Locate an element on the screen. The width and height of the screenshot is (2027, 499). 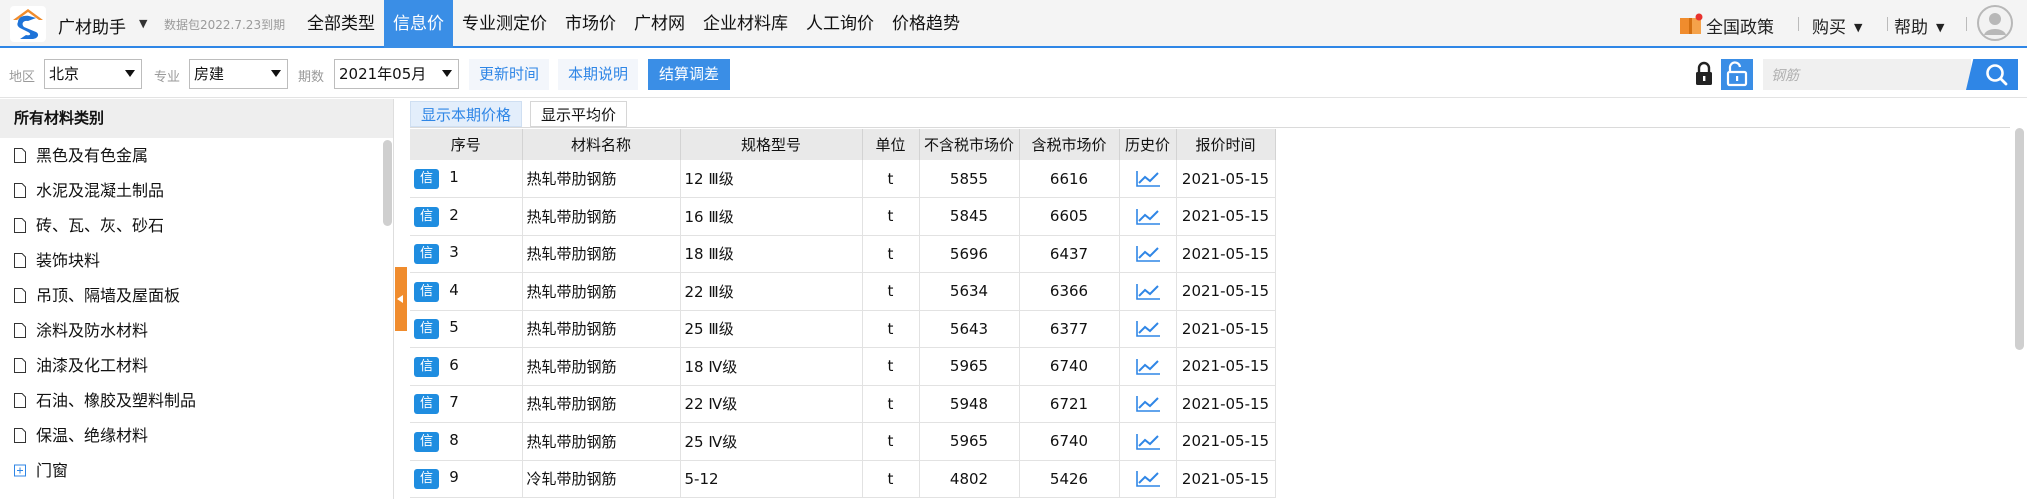
tab-average-price: 显示平均价 is located at coordinates (579, 114).